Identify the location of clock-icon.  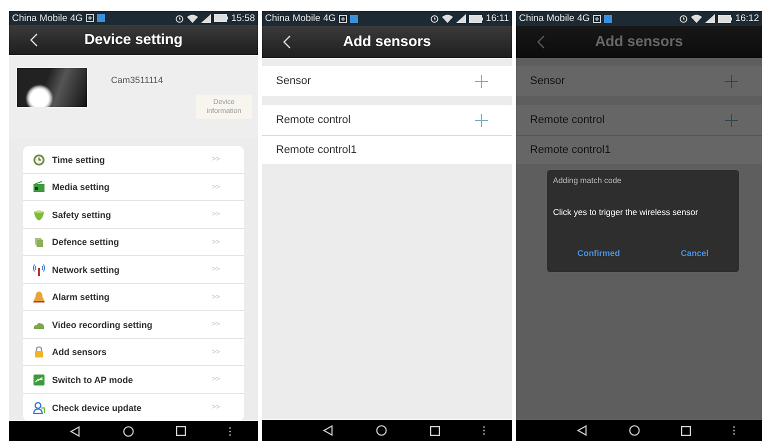
(39, 160).